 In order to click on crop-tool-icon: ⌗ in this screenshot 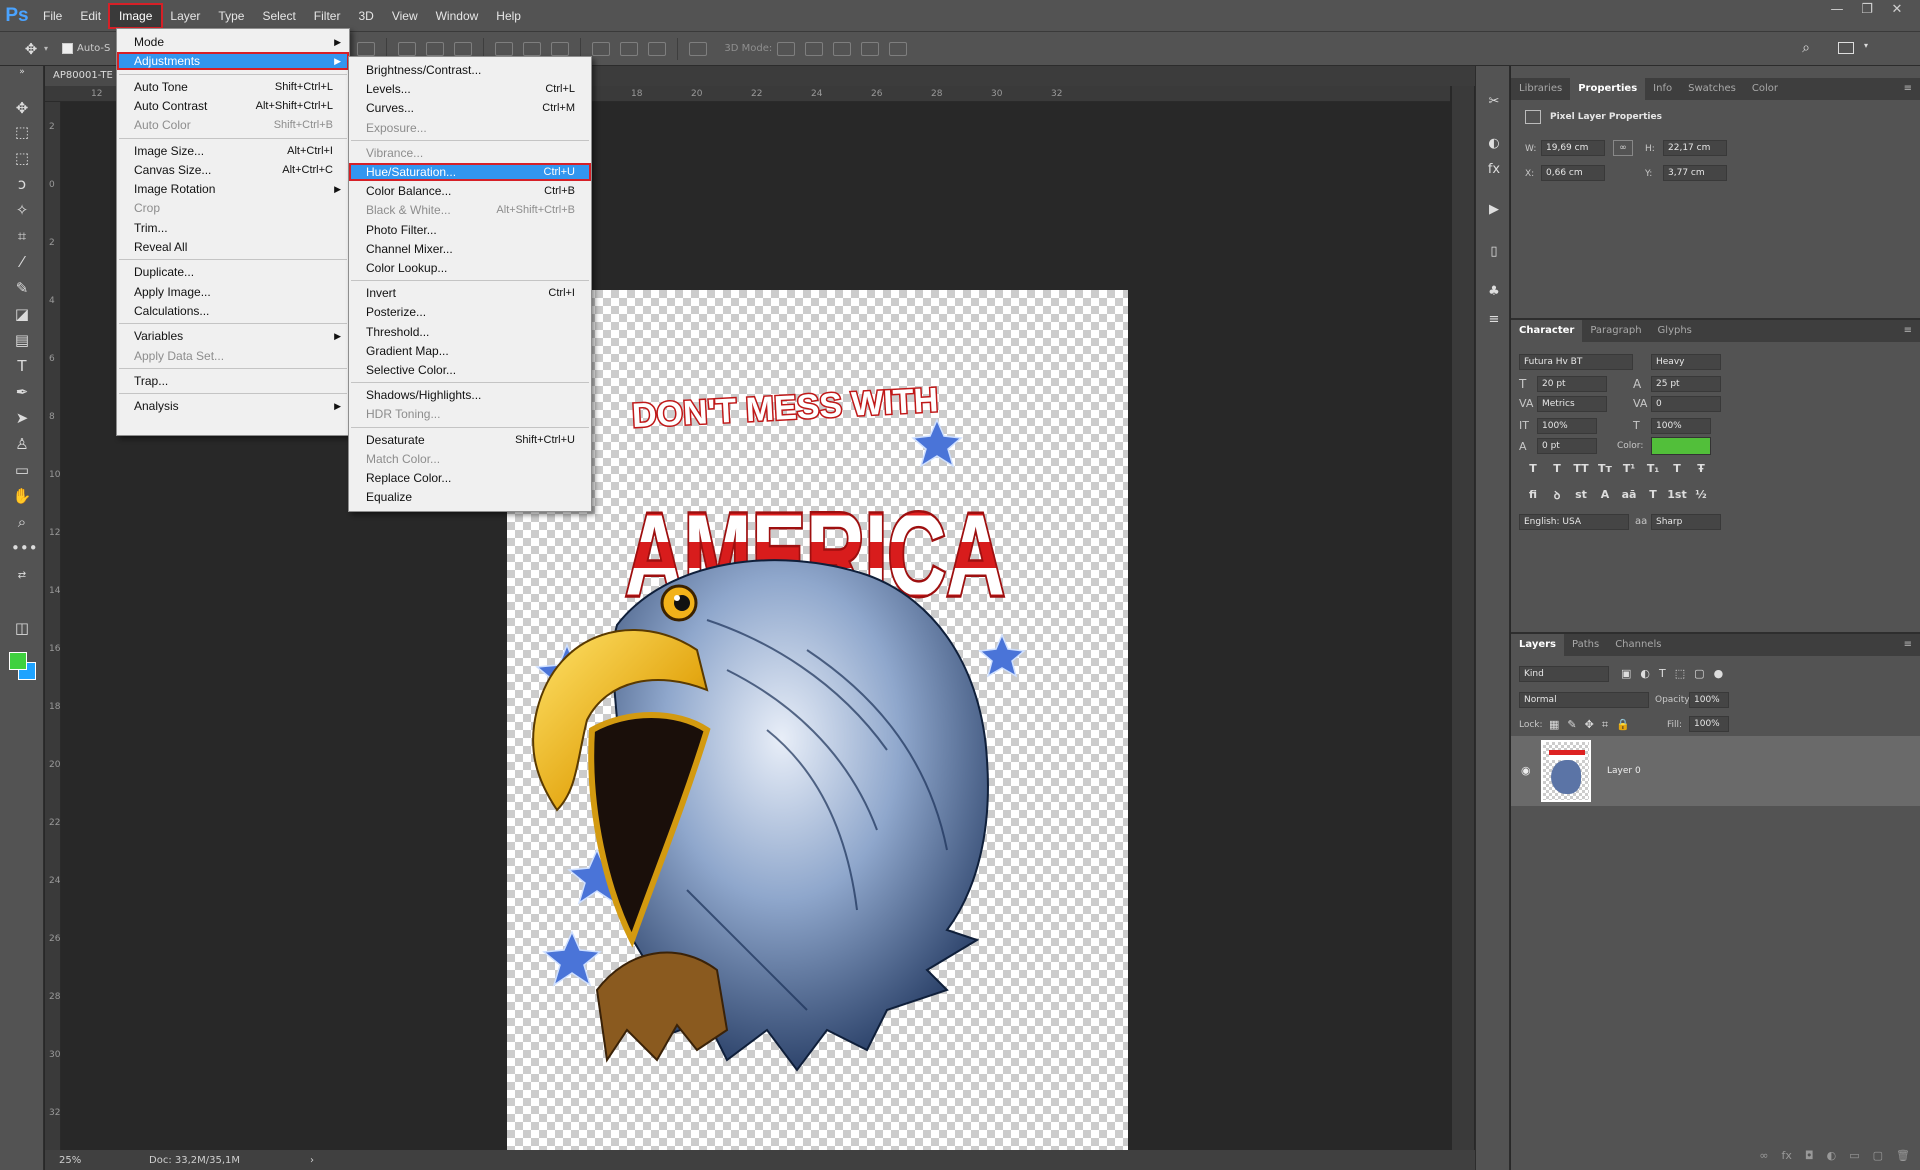, I will do `click(22, 236)`.